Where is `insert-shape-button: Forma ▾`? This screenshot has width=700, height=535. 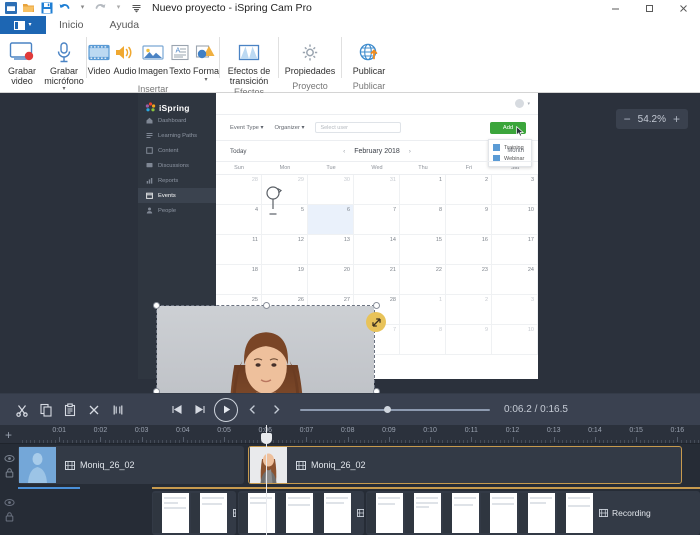 insert-shape-button: Forma ▾ is located at coordinates (206, 60).